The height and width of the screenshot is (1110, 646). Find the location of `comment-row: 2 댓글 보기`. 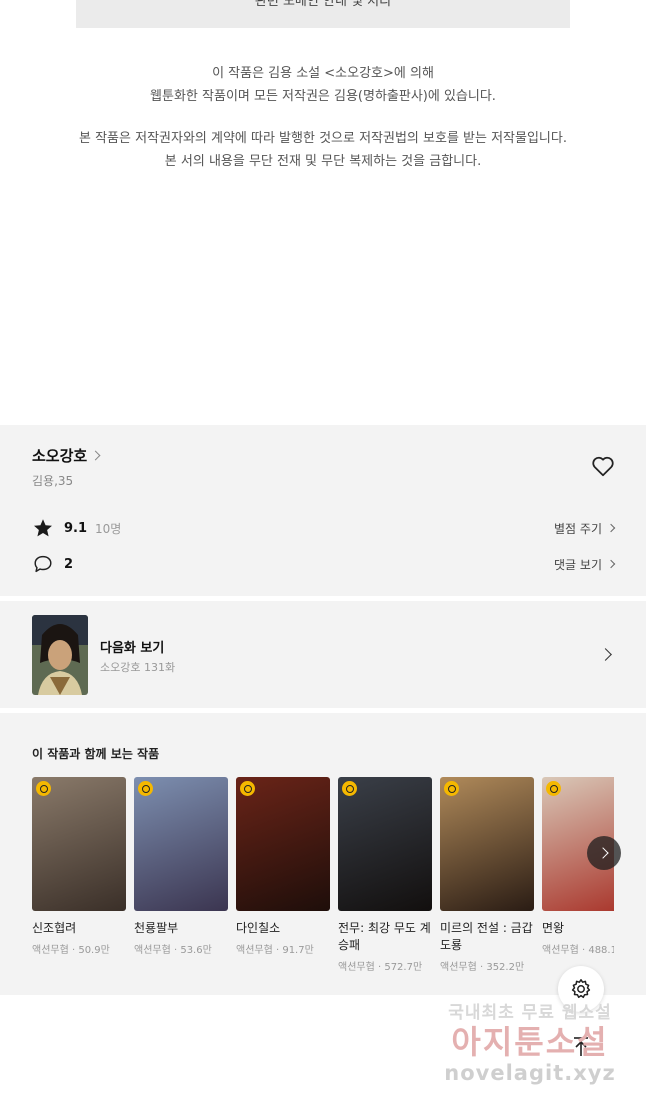

comment-row: 2 댓글 보기 is located at coordinates (324, 564).